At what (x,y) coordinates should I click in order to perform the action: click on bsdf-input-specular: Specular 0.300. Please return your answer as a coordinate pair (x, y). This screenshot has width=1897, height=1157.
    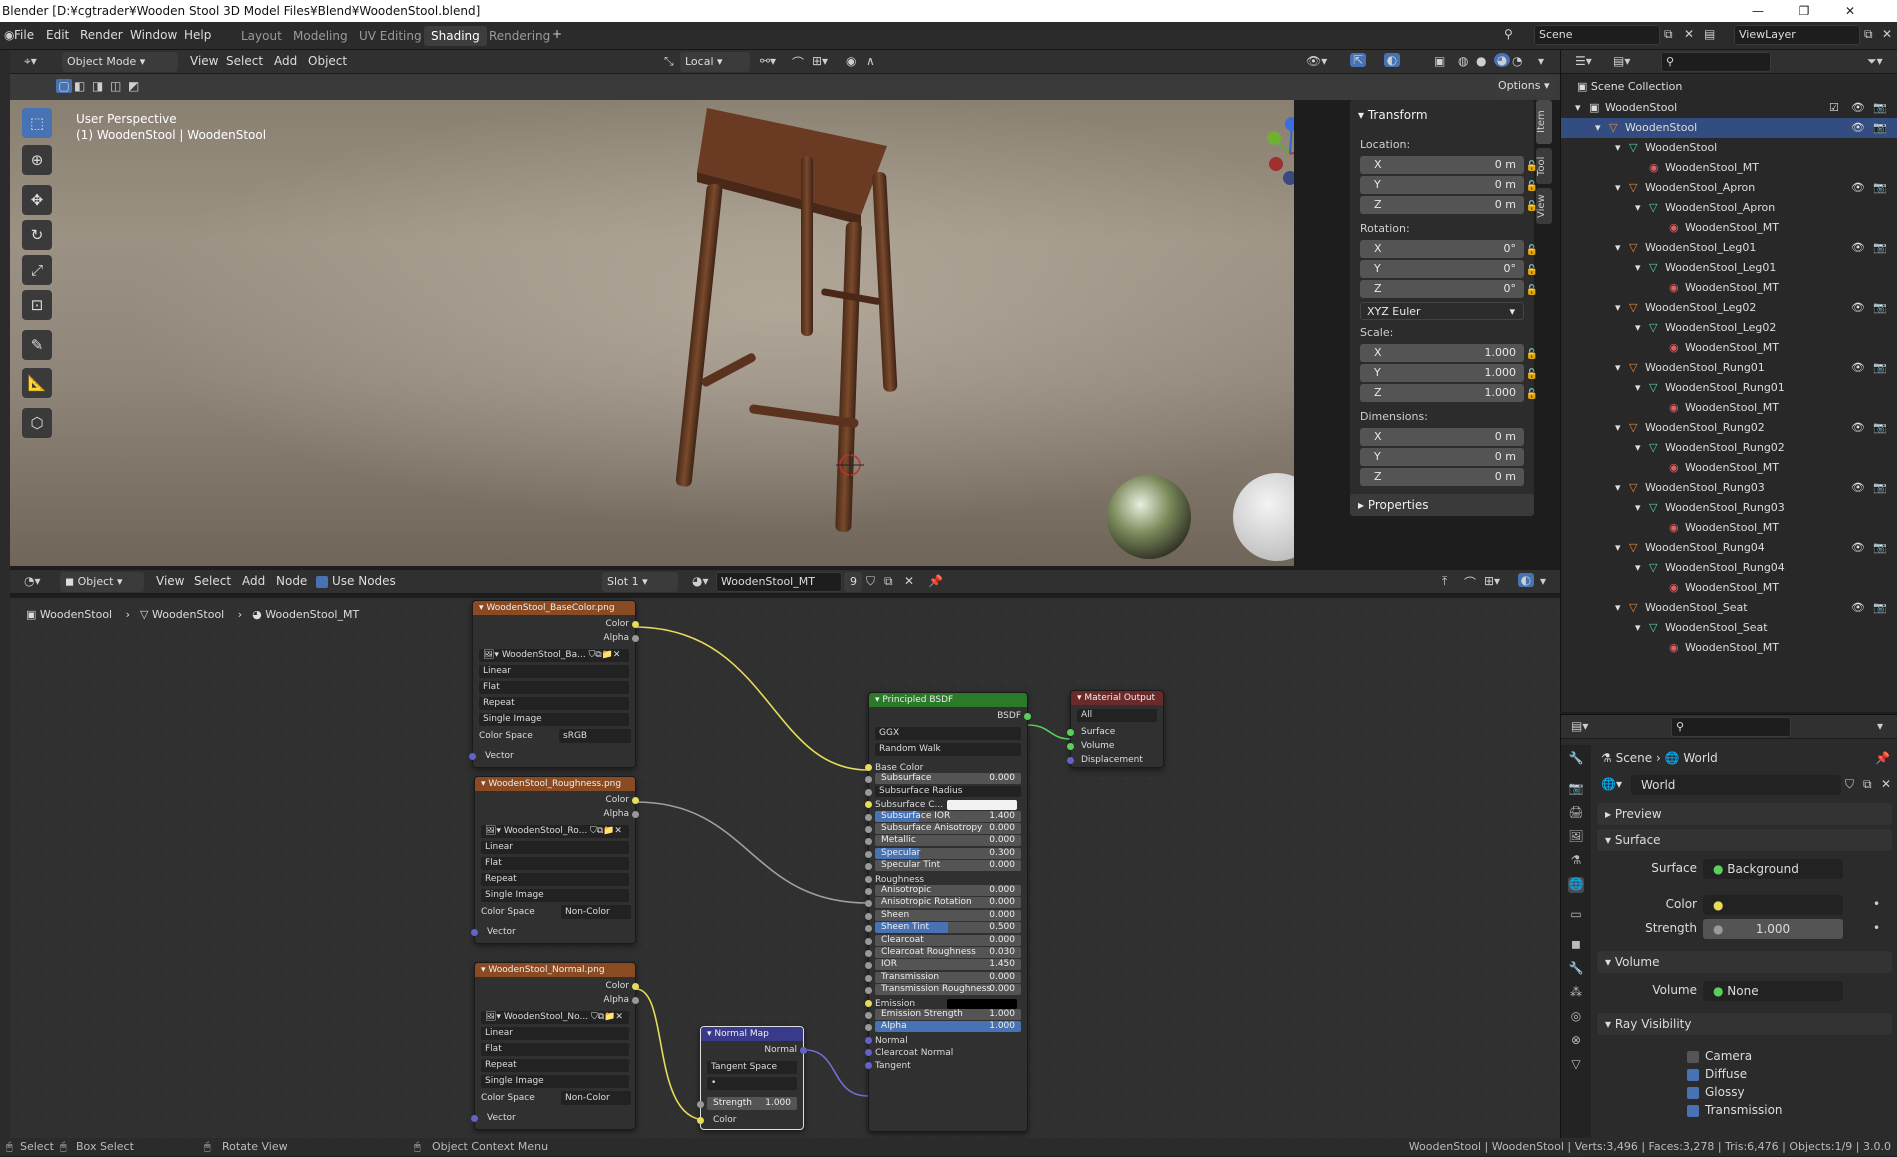
    Looking at the image, I should click on (948, 853).